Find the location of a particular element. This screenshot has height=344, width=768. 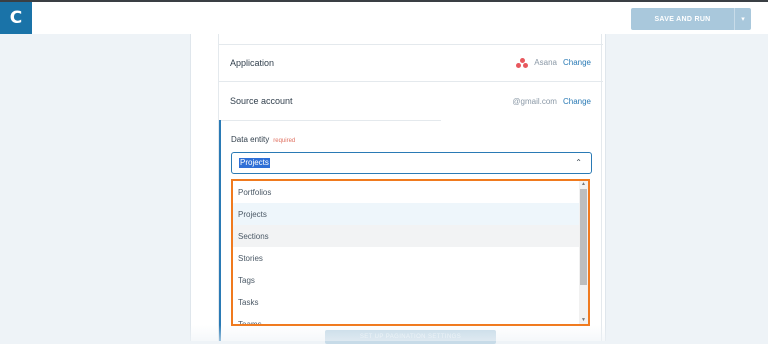

application-label: Application is located at coordinates (252, 62).